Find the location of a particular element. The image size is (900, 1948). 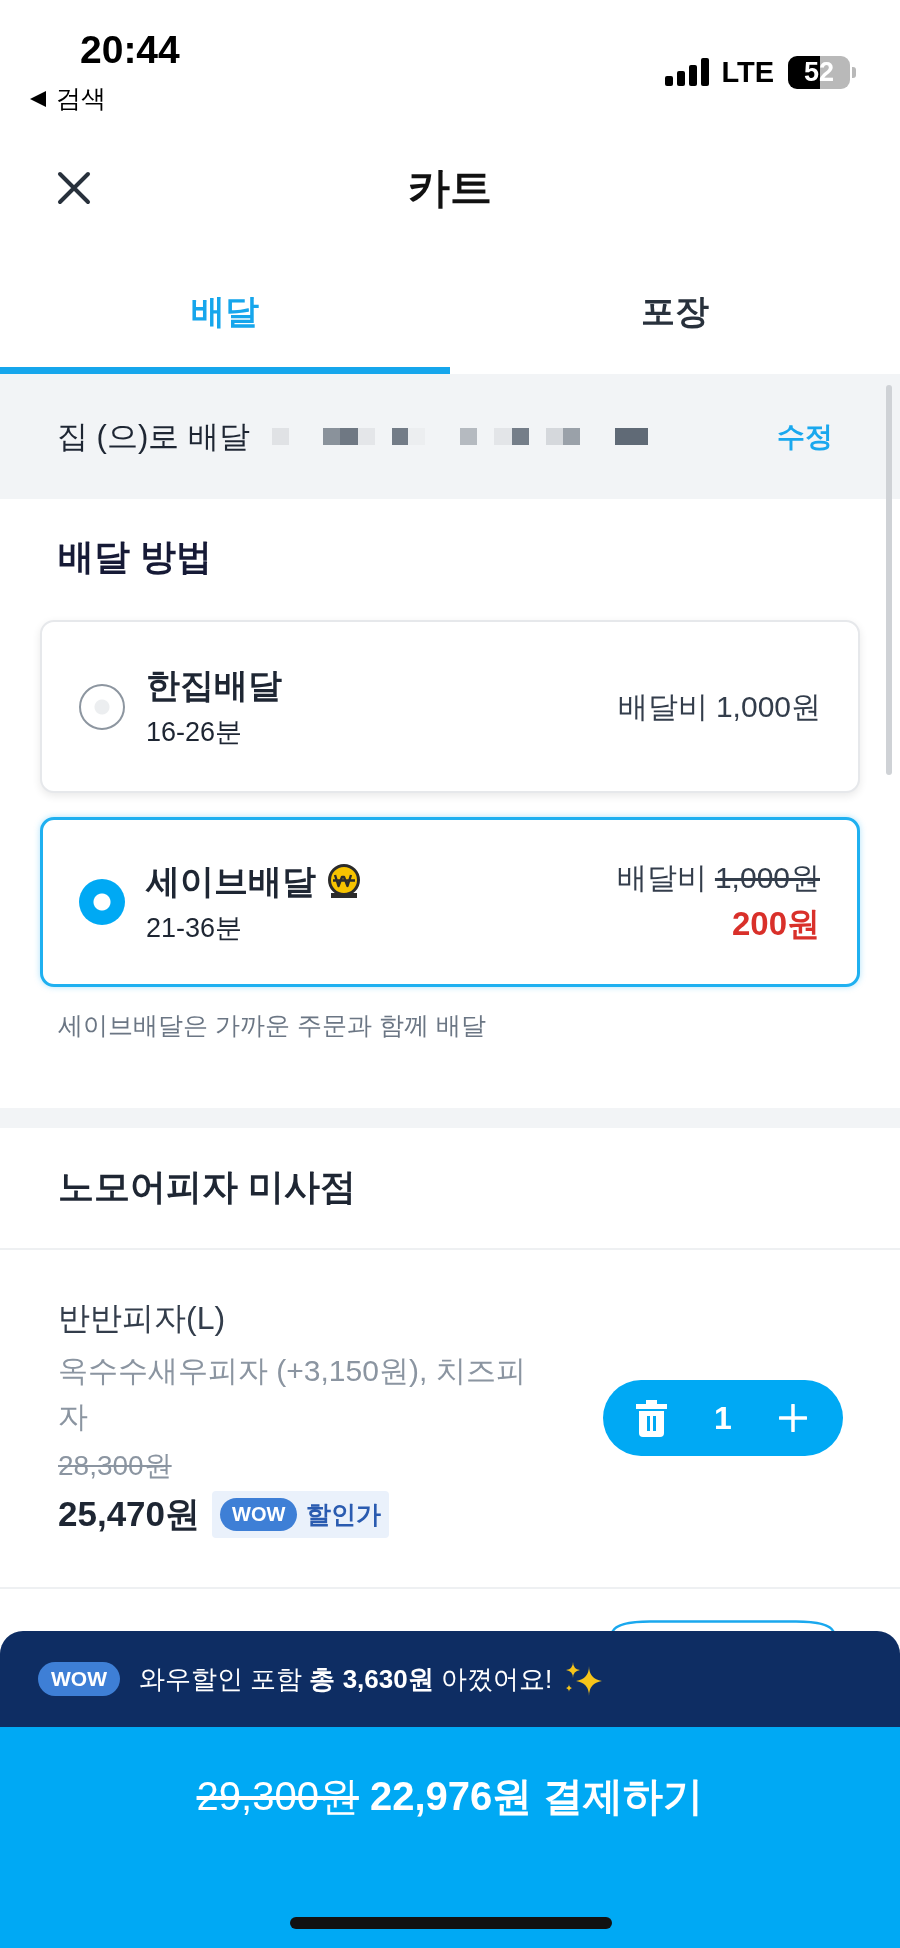

page-title: 카트 is located at coordinates (450, 188).